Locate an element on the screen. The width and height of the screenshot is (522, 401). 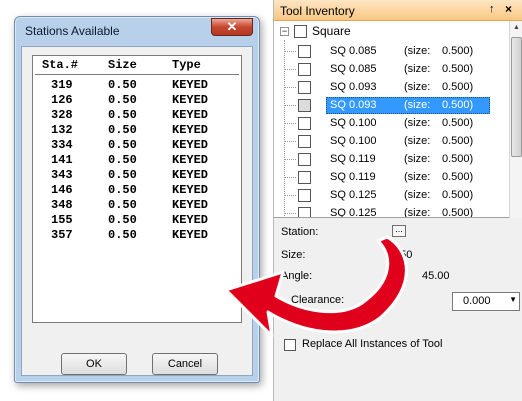
stations-list-header: Sta.# Size Type is located at coordinates (137, 66).